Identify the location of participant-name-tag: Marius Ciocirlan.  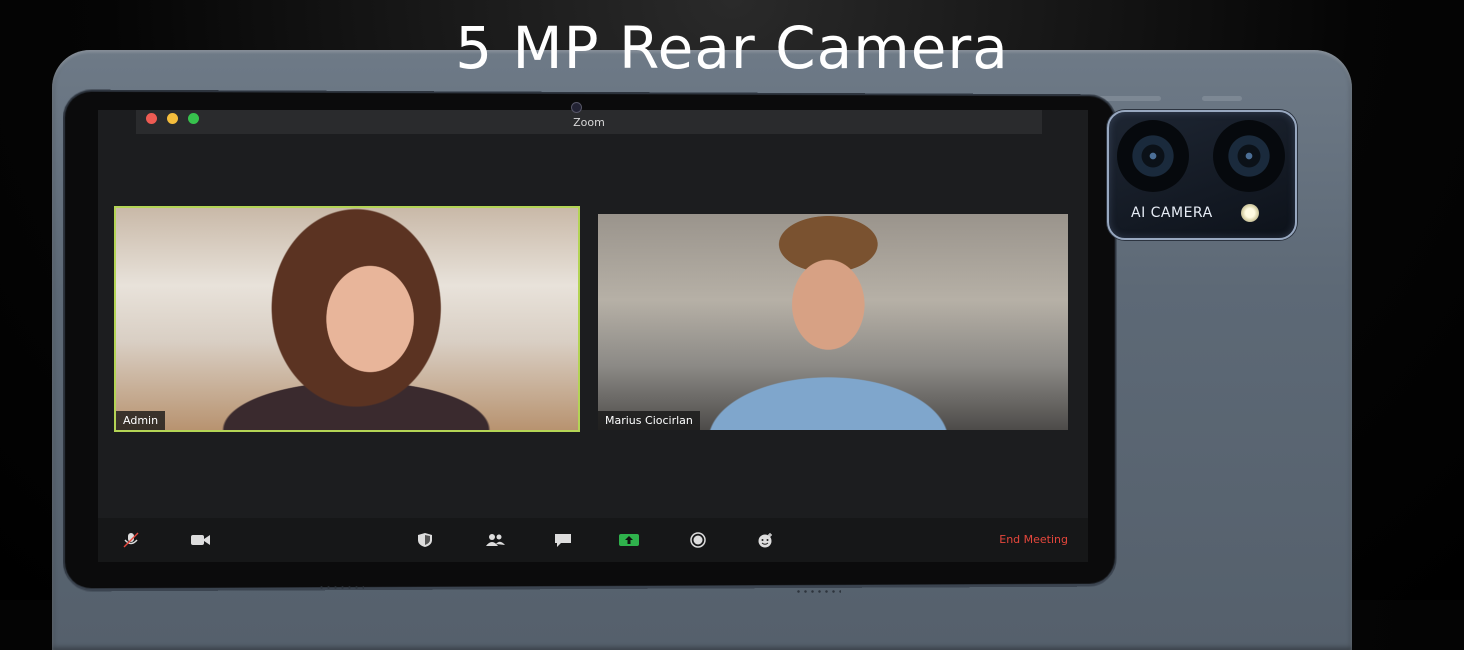
(649, 420).